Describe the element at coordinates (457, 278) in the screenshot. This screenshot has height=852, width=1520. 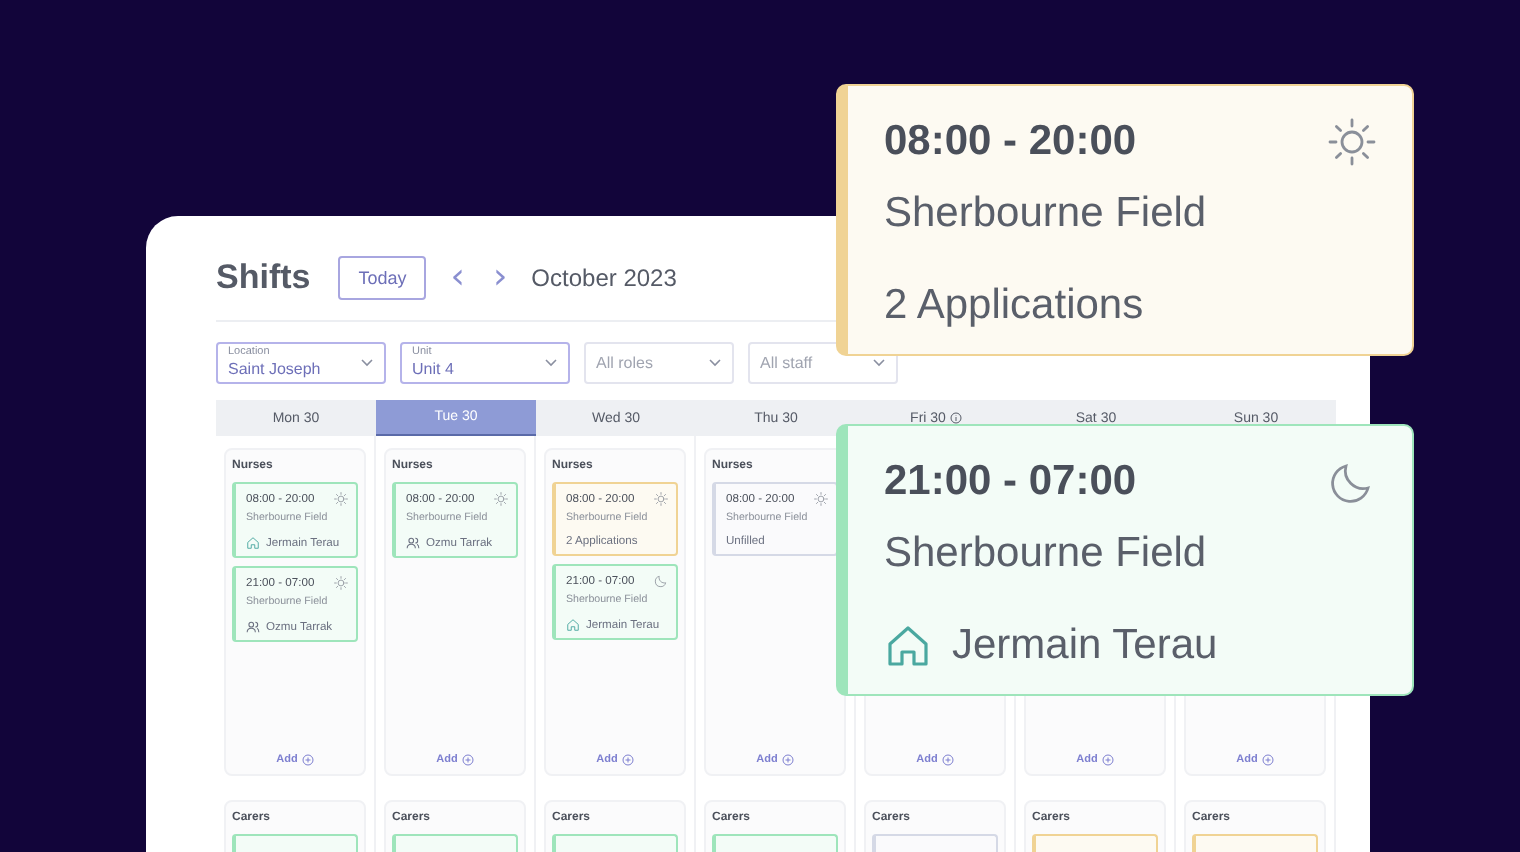
I see `previous-button: ‹` at that location.